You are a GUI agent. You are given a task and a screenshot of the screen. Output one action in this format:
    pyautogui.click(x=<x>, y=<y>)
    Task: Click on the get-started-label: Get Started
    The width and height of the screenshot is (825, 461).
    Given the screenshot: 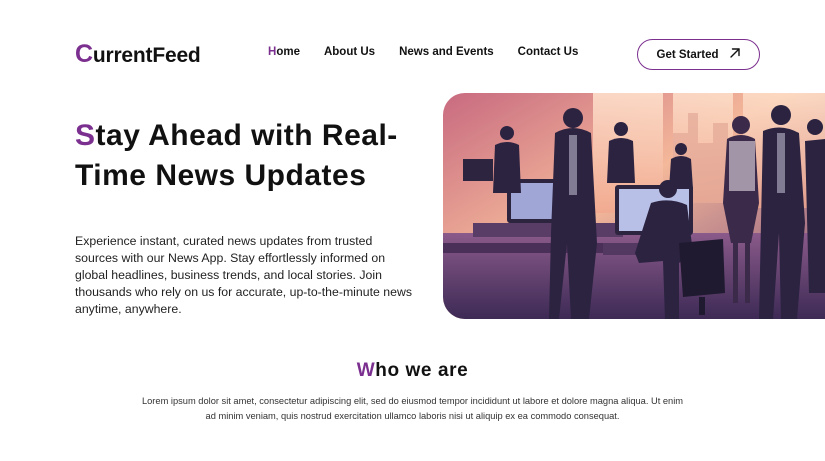 What is the action you would take?
    pyautogui.click(x=687, y=54)
    